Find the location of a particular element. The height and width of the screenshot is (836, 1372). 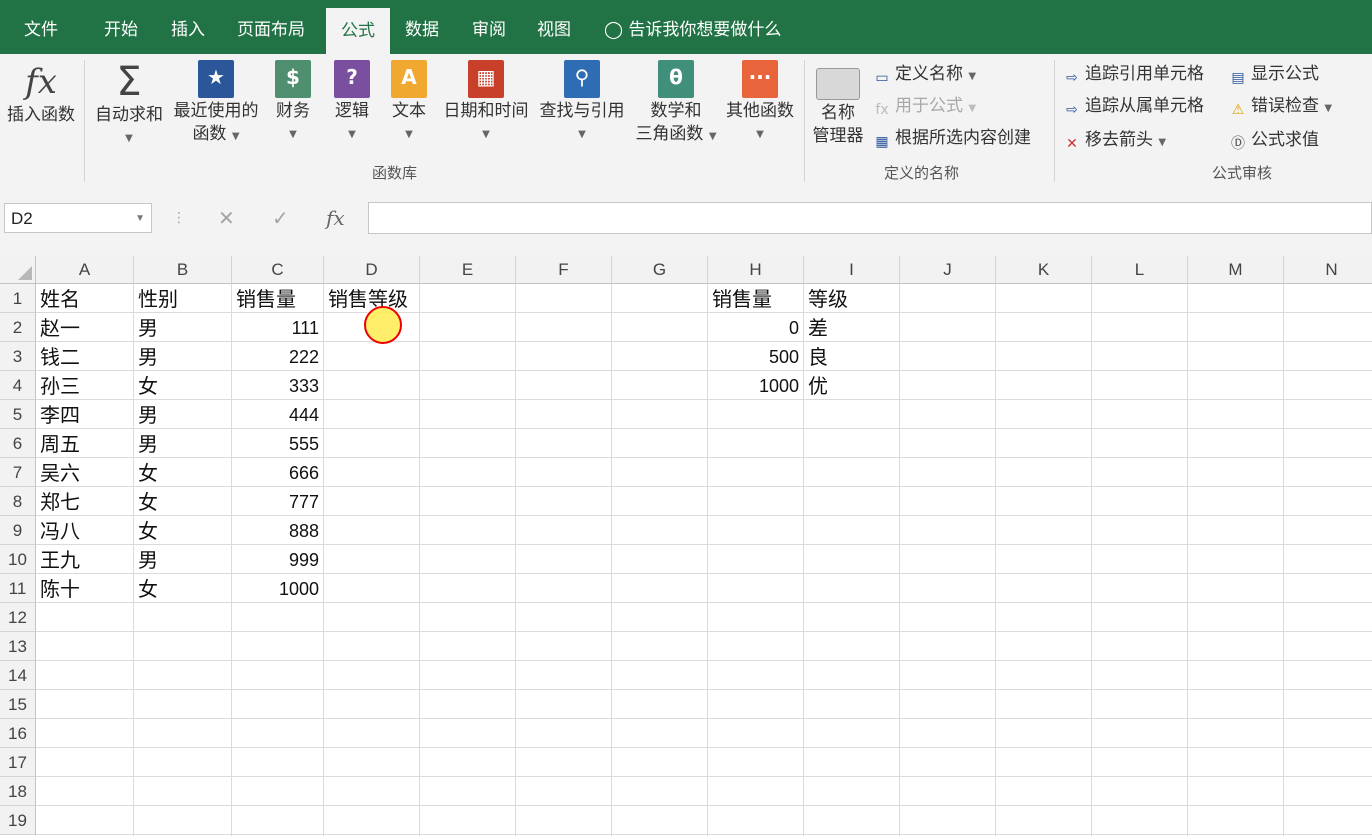

row-header-14: 14 is located at coordinates (18, 675).